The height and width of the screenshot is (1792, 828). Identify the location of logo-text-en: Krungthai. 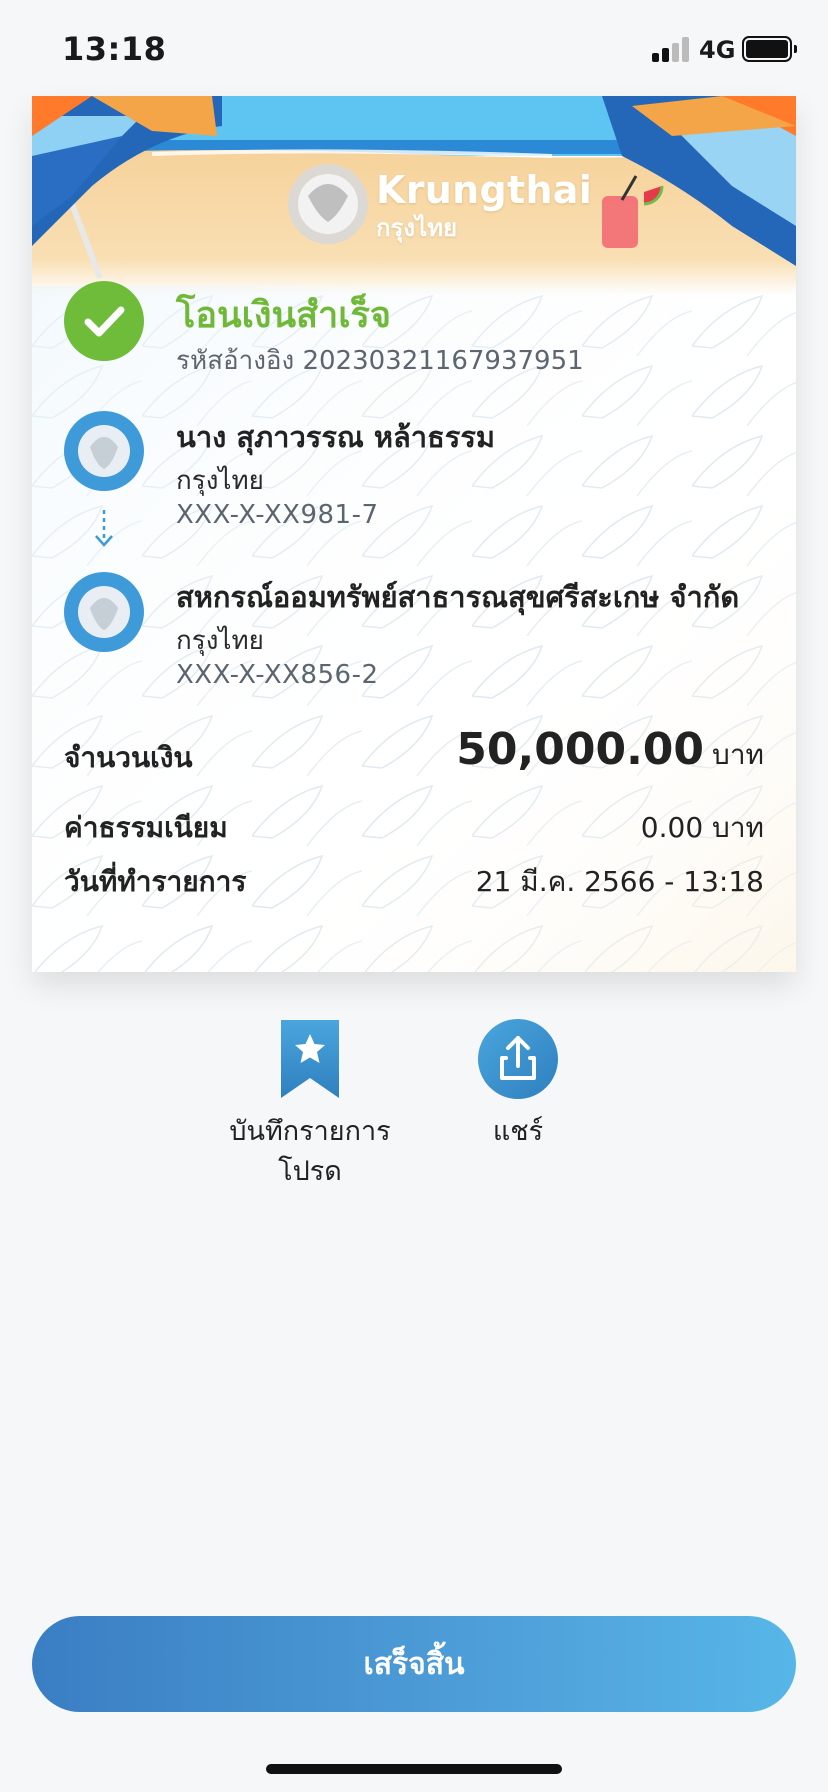
(484, 190).